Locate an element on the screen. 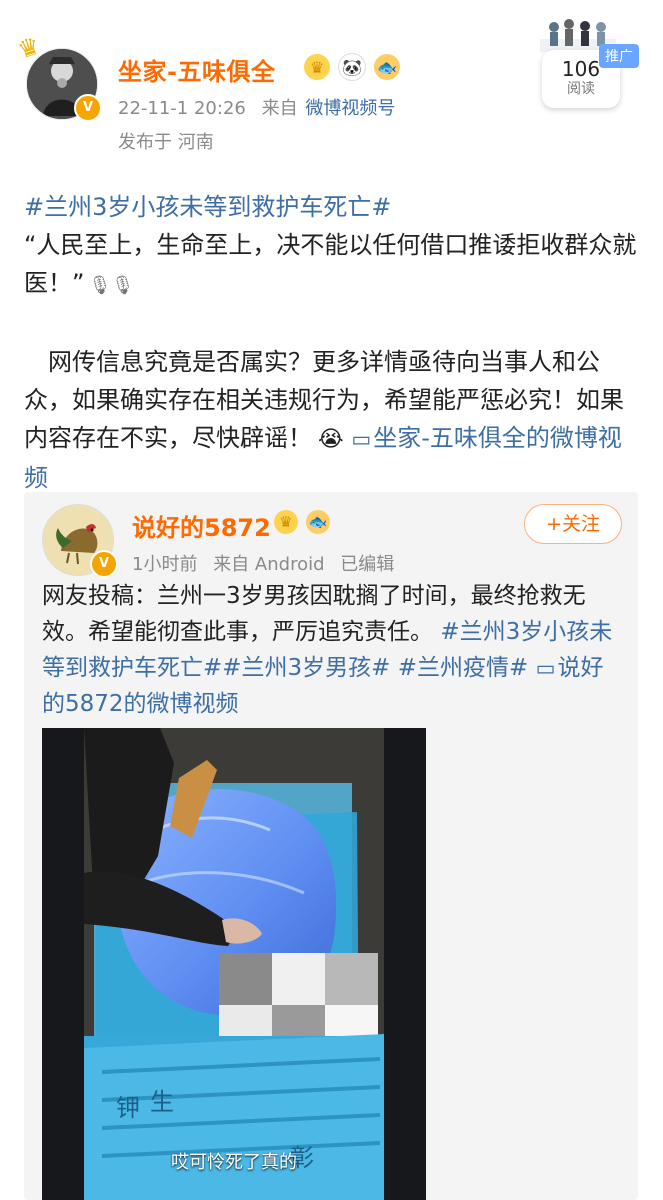 The image size is (663, 1200). source-link: 微博视频号 is located at coordinates (350, 108).